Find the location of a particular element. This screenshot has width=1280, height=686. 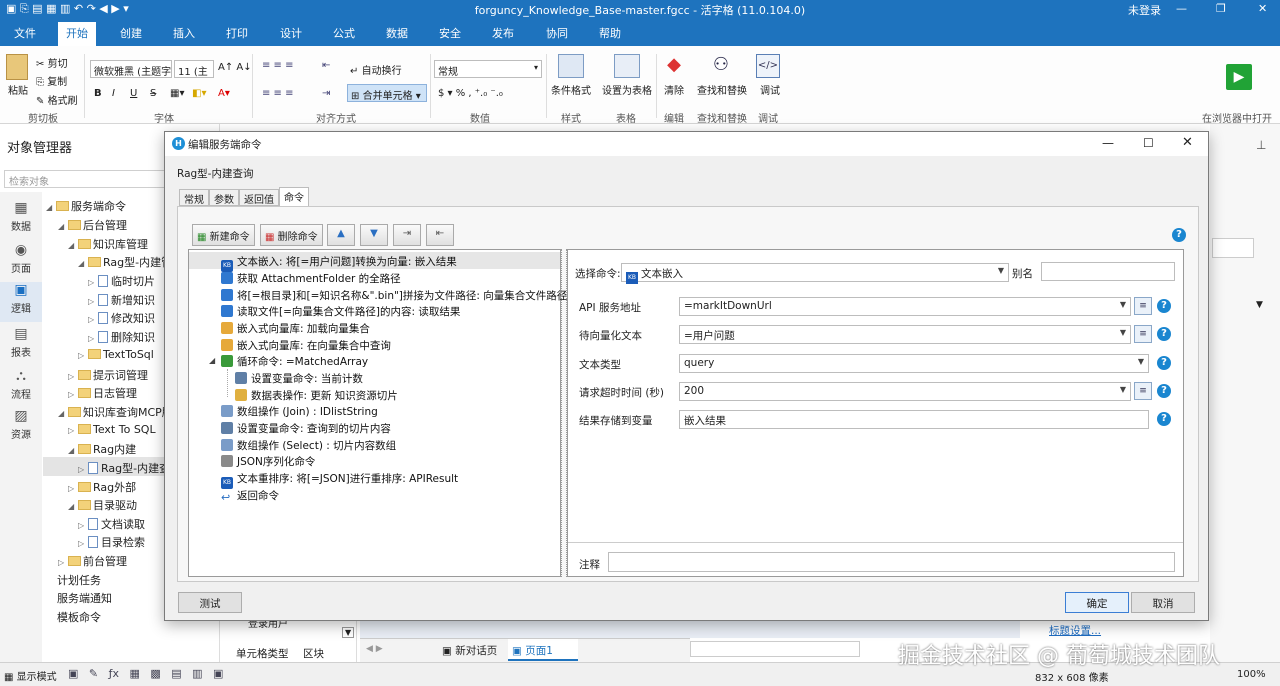

delete-command-button: ▦ 删除命令 is located at coordinates (291, 235).